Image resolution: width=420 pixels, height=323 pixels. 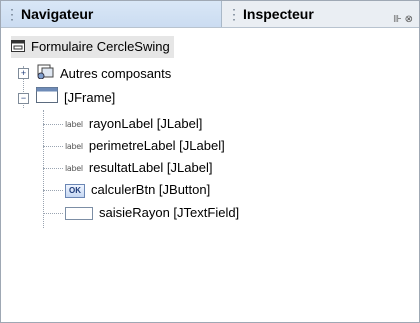 What do you see at coordinates (150, 167) in the screenshot?
I see `tree-item-label: resultatLabel [JLabel]` at bounding box center [150, 167].